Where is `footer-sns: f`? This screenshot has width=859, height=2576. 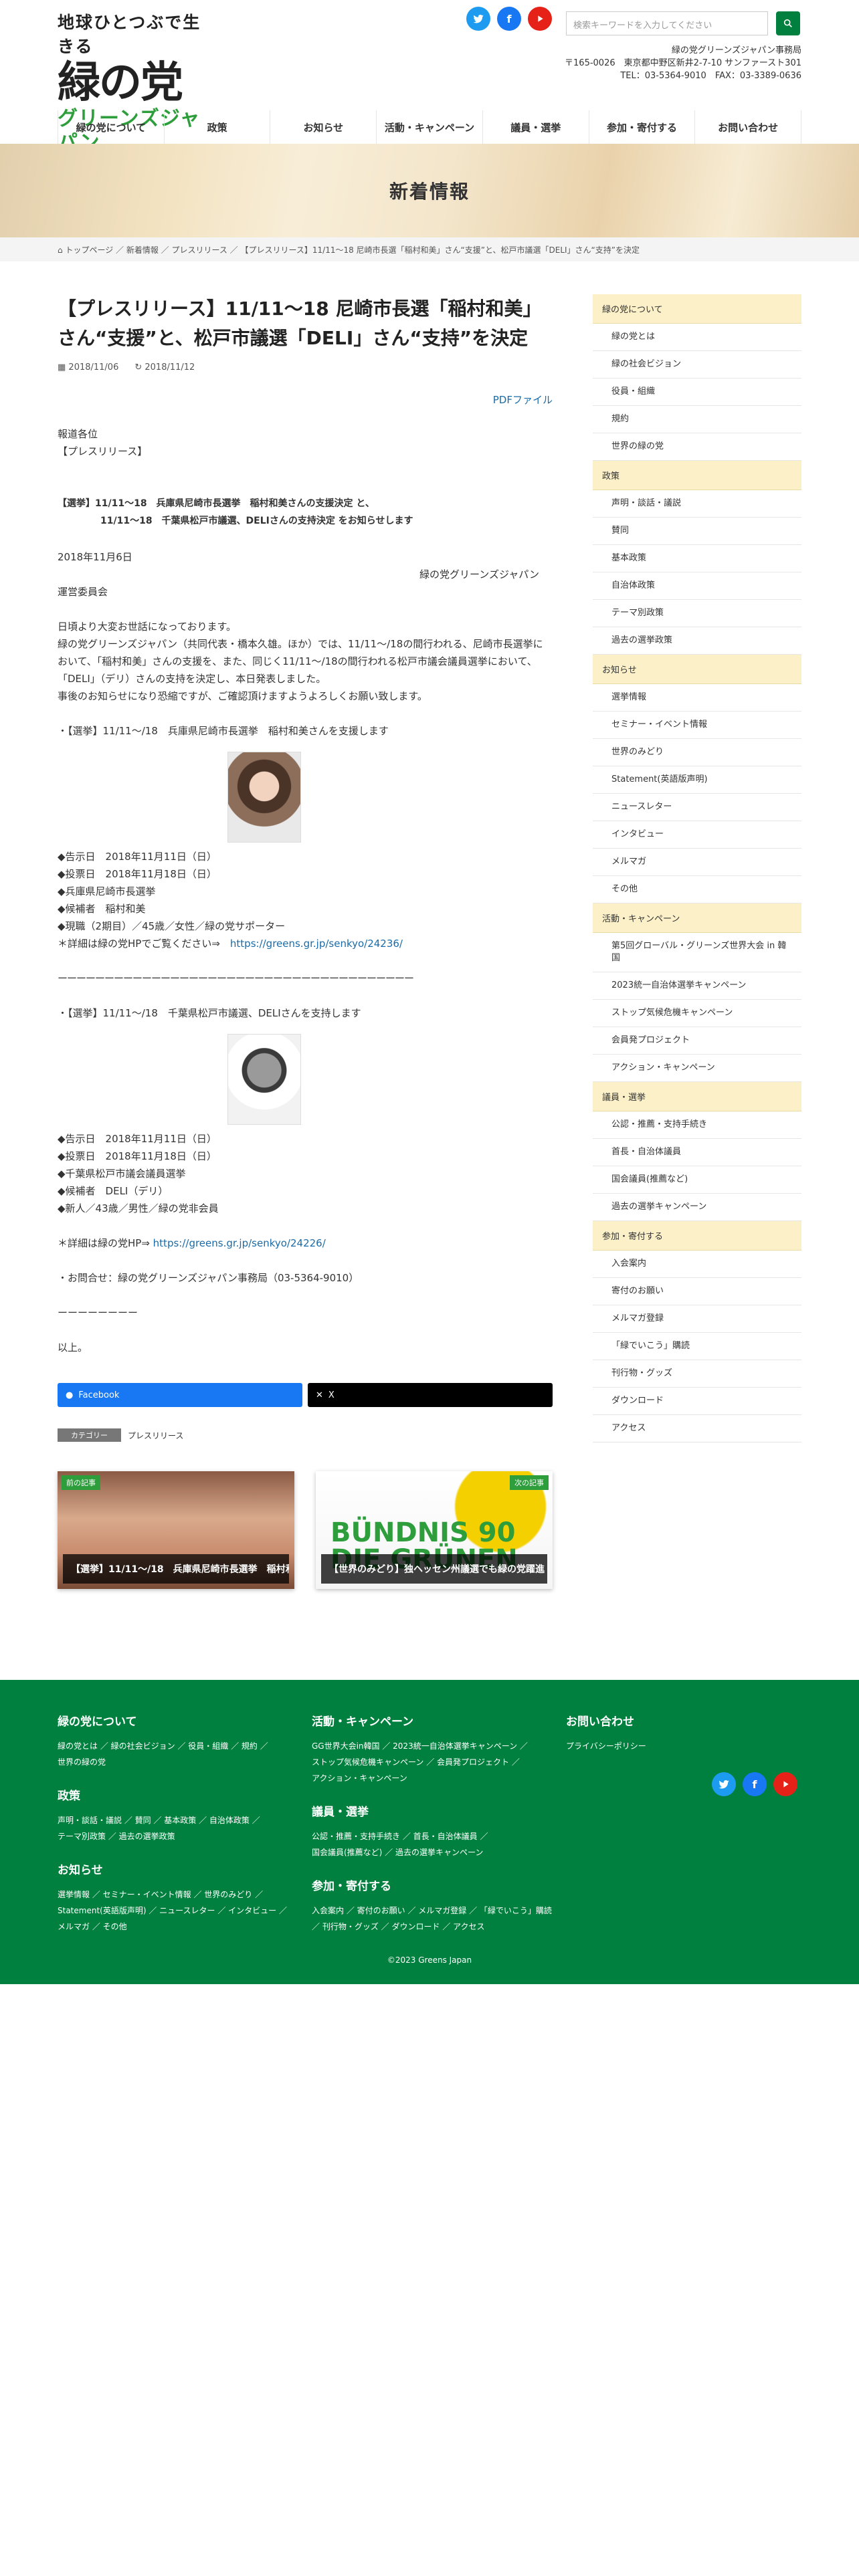
footer-sns: f is located at coordinates (755, 1784).